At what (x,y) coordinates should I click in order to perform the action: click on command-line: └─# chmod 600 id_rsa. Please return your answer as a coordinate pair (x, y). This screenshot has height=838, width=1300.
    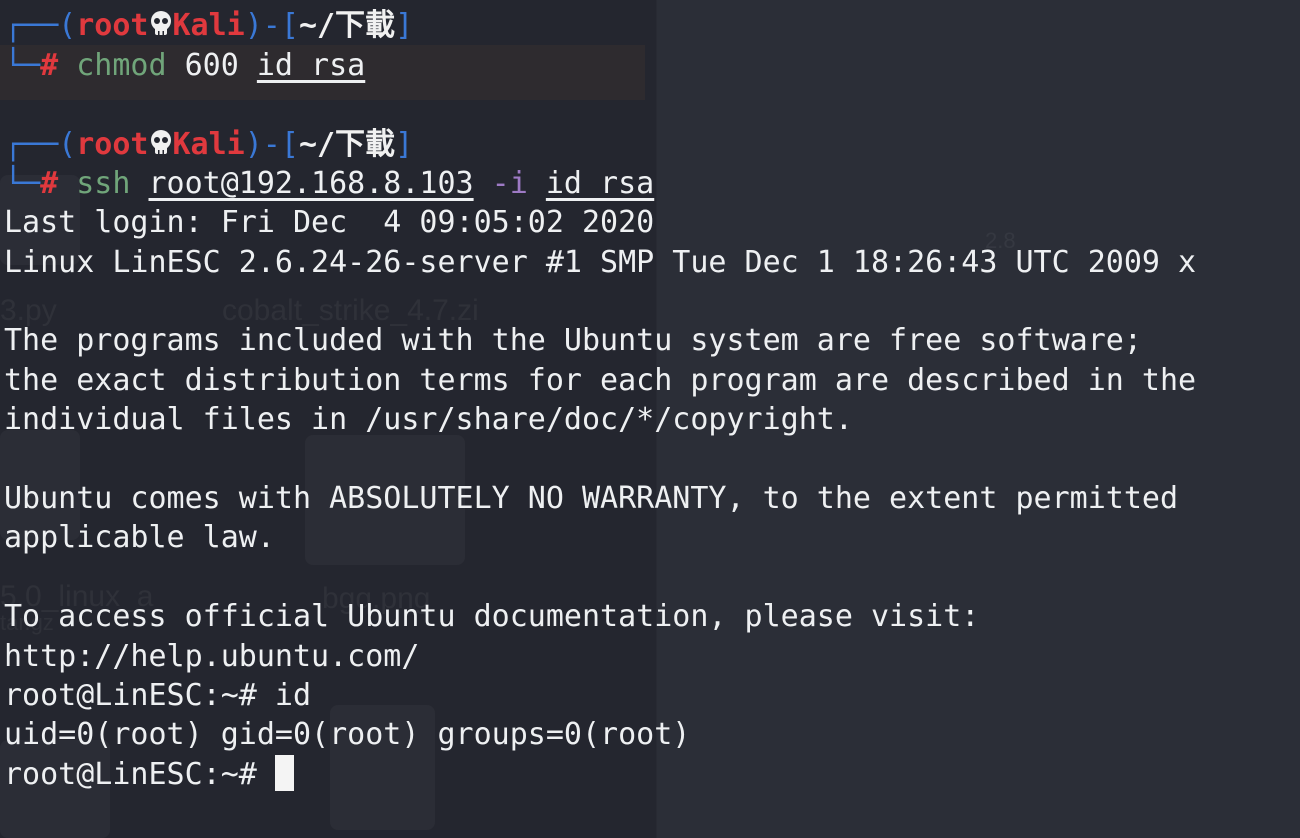
    Looking at the image, I should click on (184, 66).